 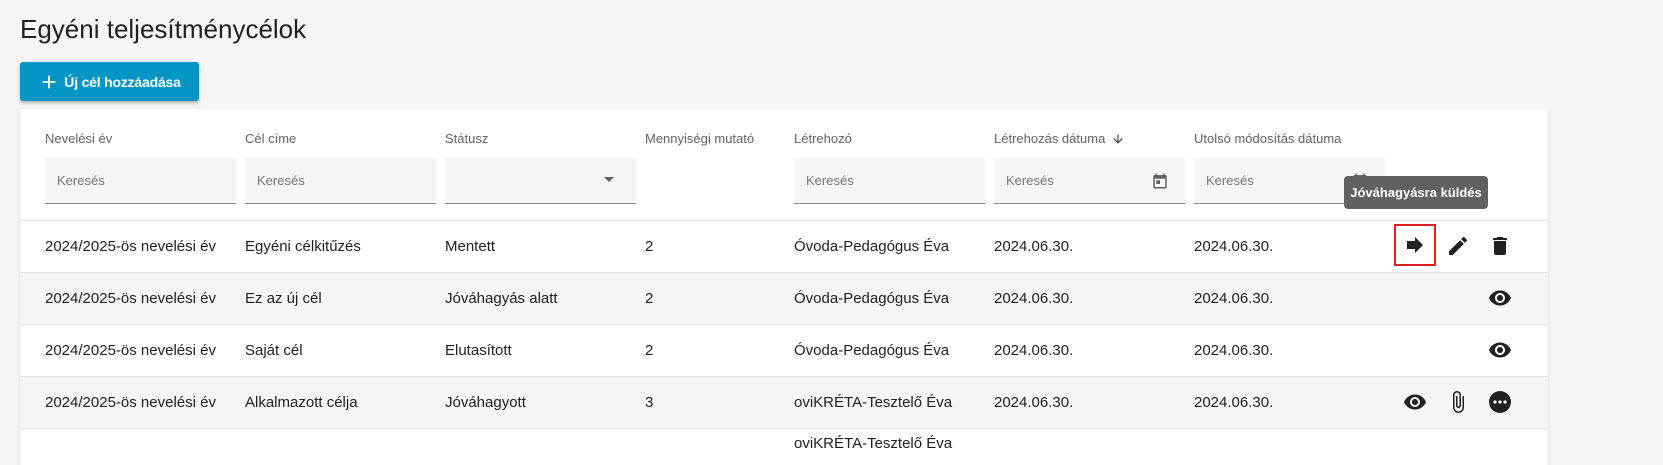 What do you see at coordinates (540, 181) in the screenshot?
I see `status-filter-select` at bounding box center [540, 181].